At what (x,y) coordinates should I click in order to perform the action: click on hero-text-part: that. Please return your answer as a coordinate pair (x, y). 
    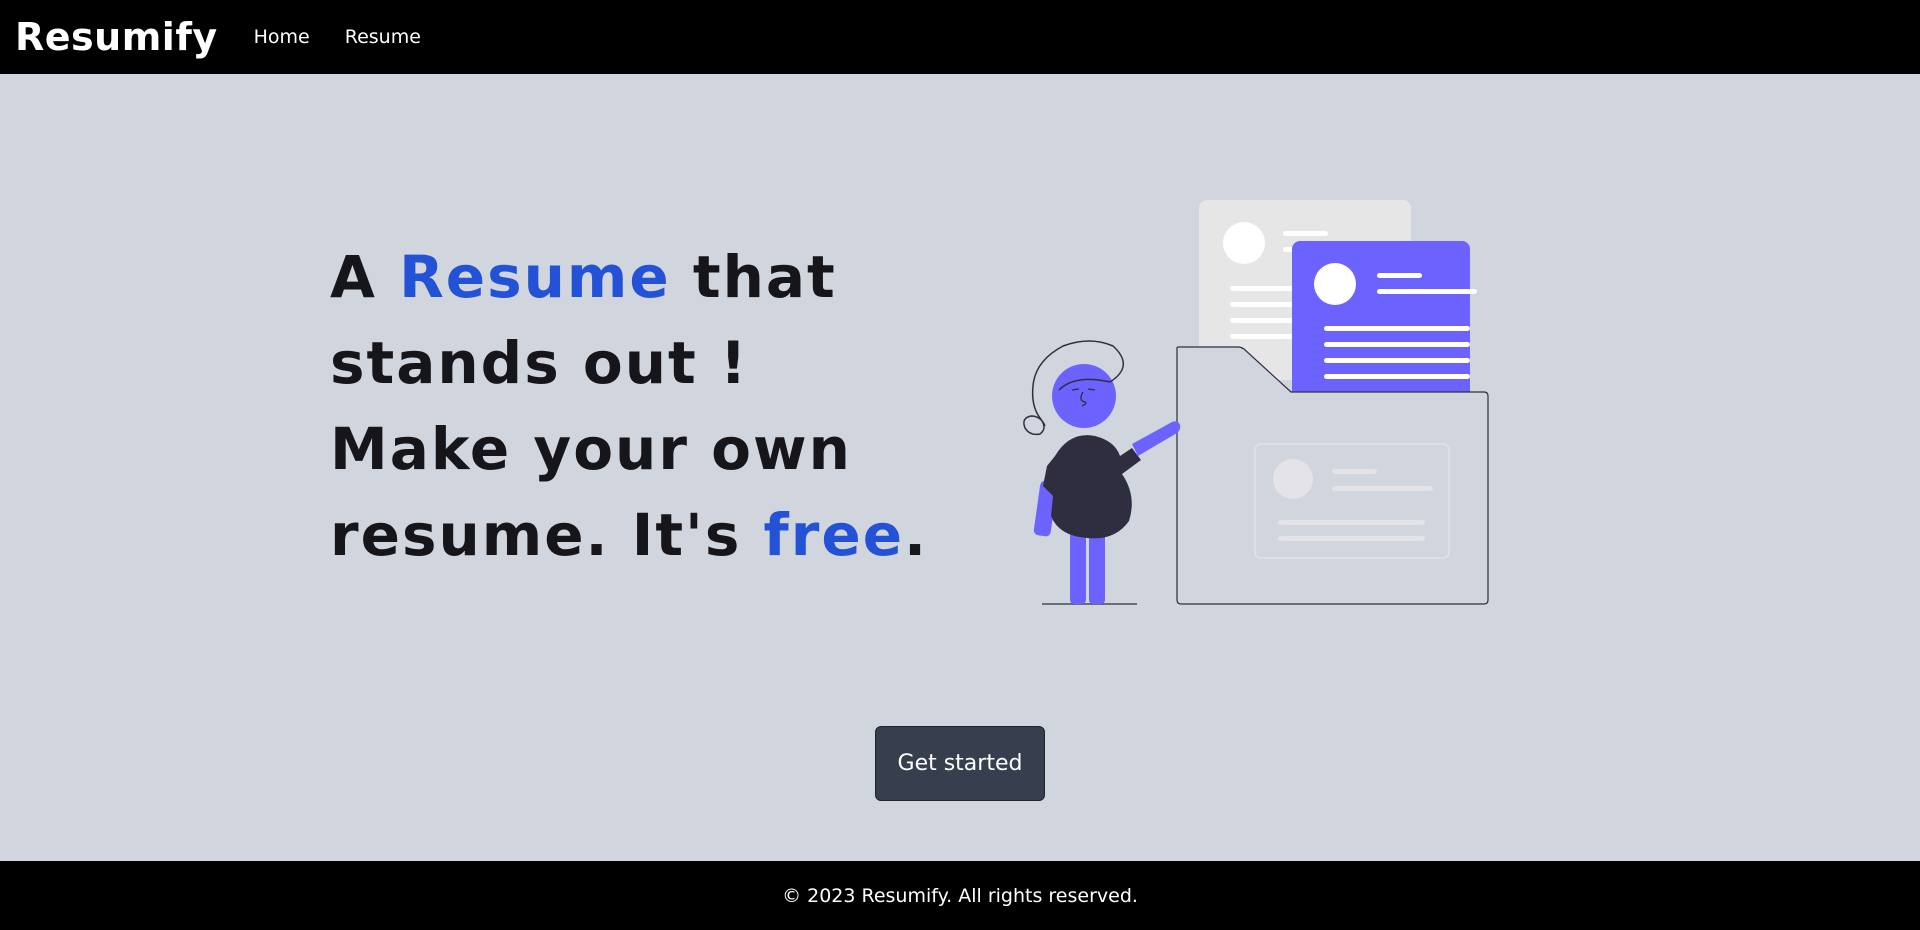
    Looking at the image, I should click on (753, 277).